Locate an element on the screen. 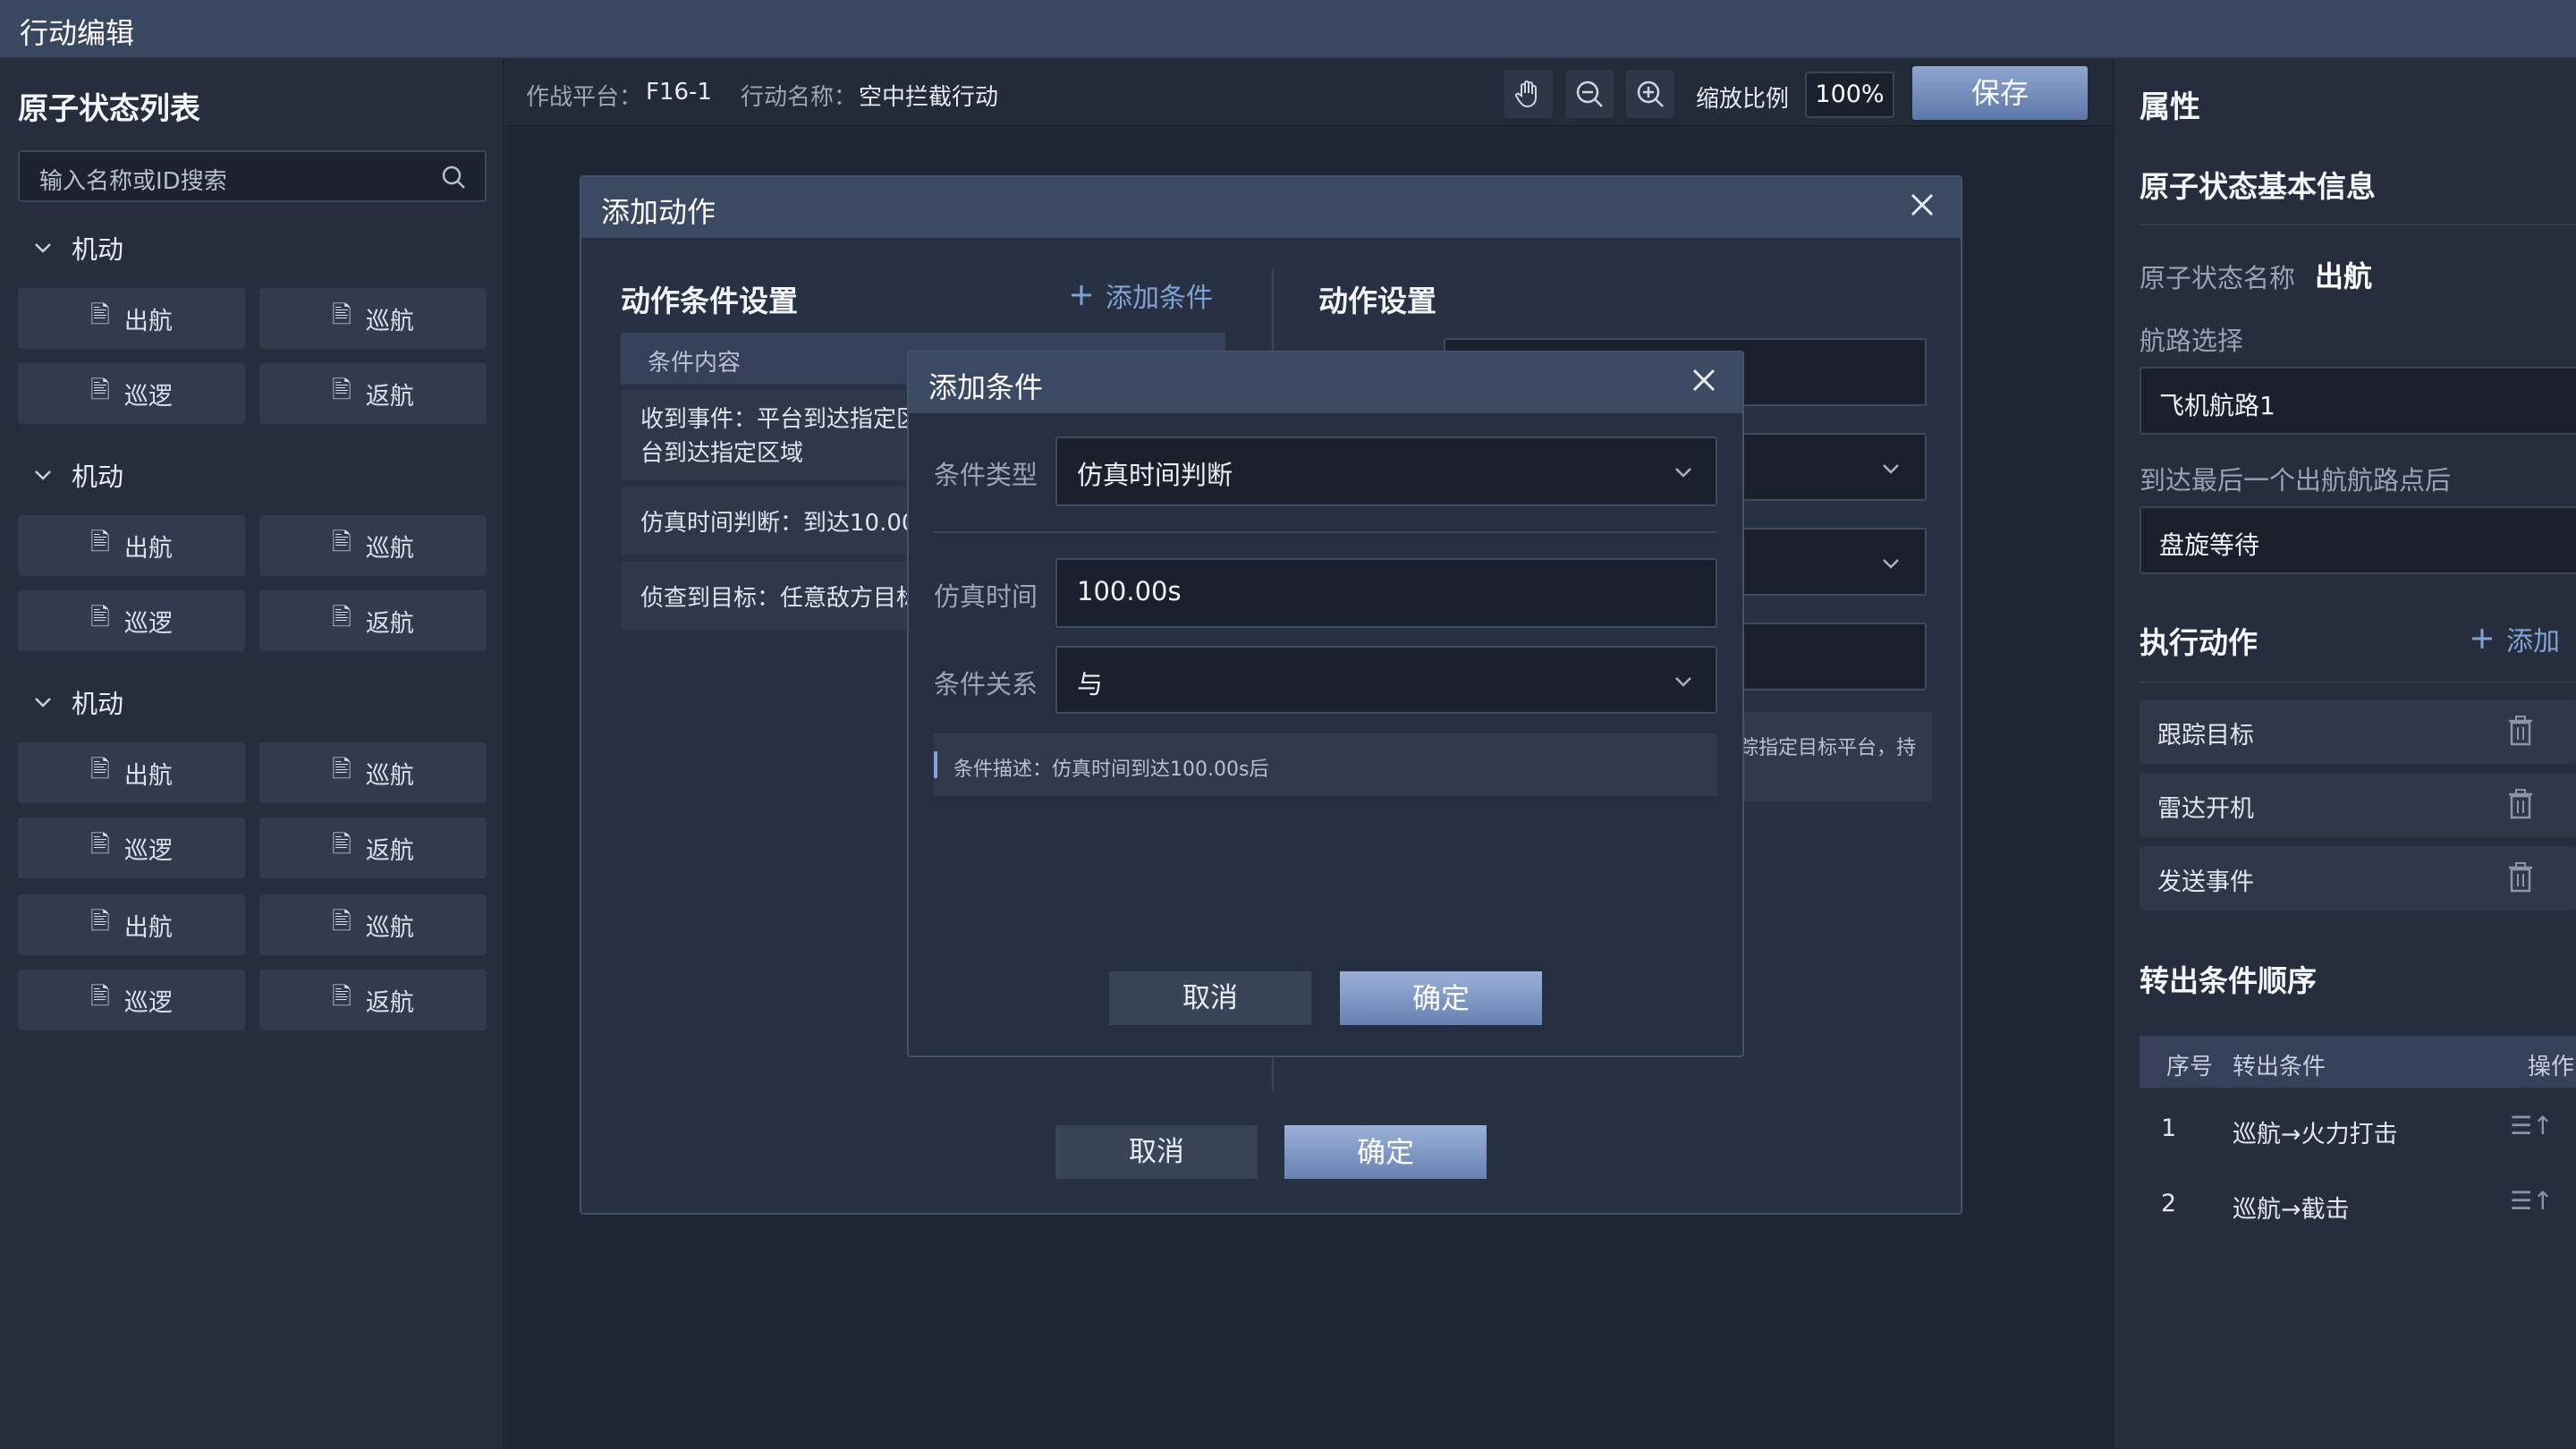 The width and height of the screenshot is (2576, 1449). condition-description: 条件描述：仿真时间到达100.00s后 is located at coordinates (1325, 764).